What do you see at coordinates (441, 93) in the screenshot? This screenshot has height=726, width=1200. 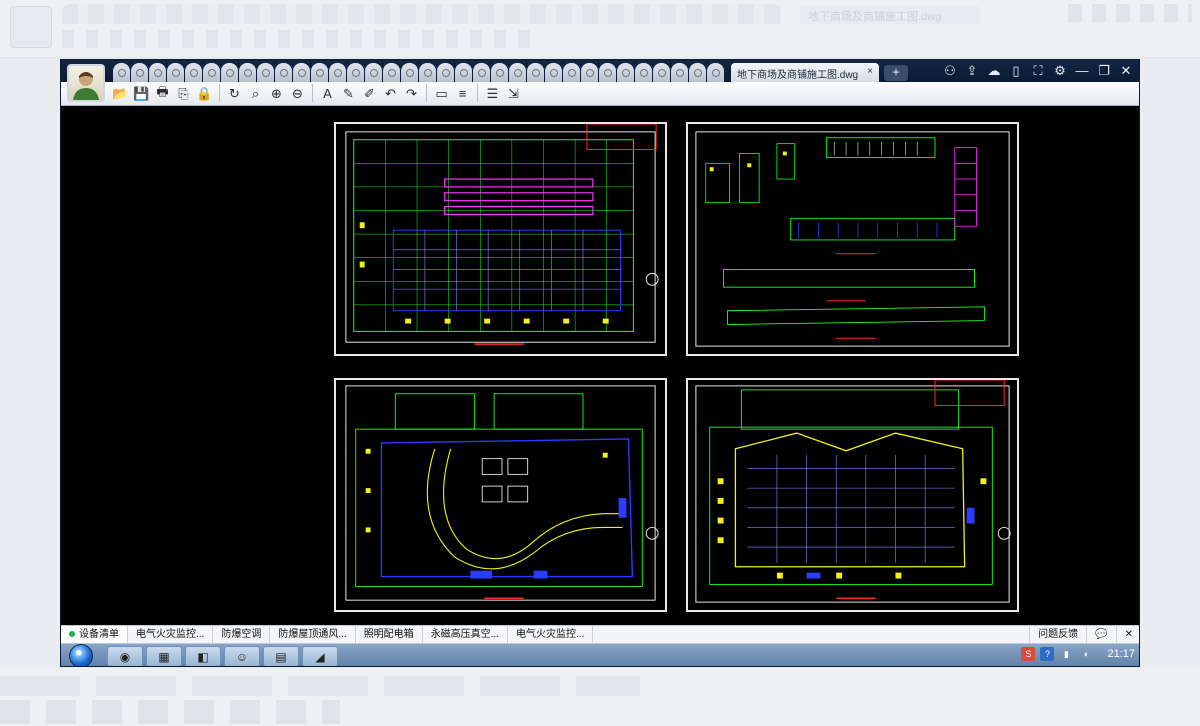 I see `measure-icon: ▭` at bounding box center [441, 93].